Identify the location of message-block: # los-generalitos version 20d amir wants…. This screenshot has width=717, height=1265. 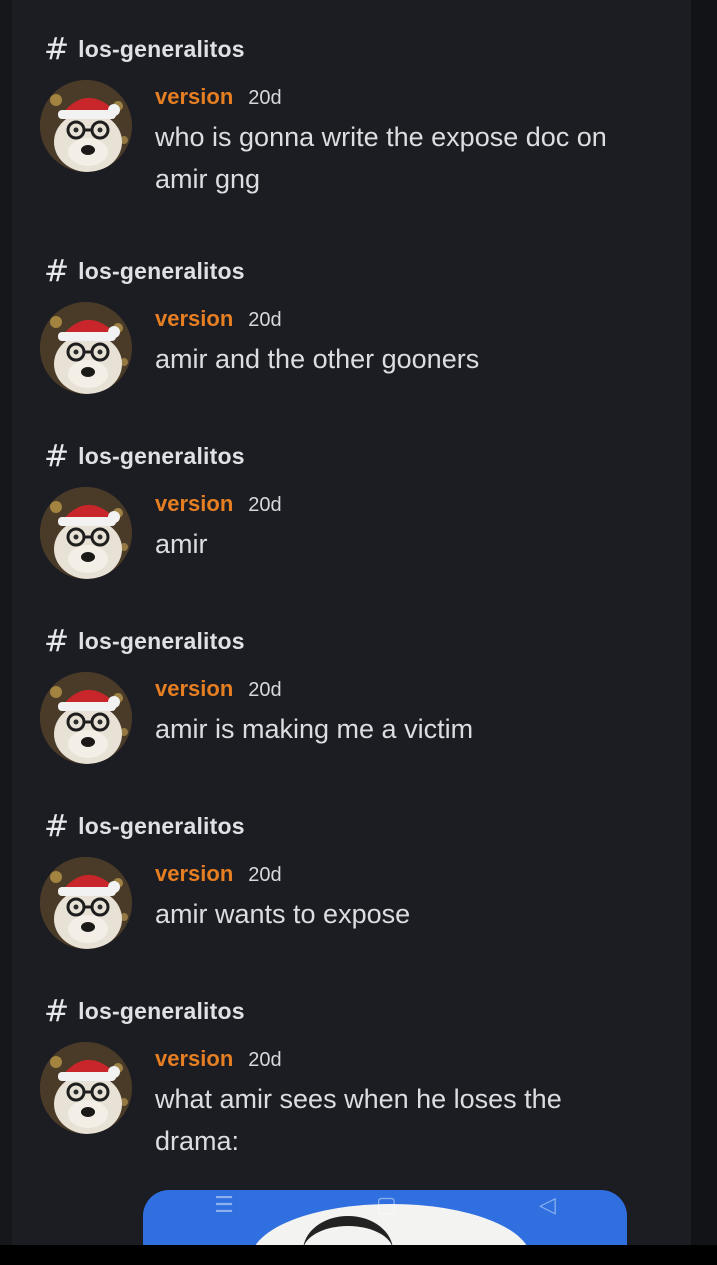
(351, 878).